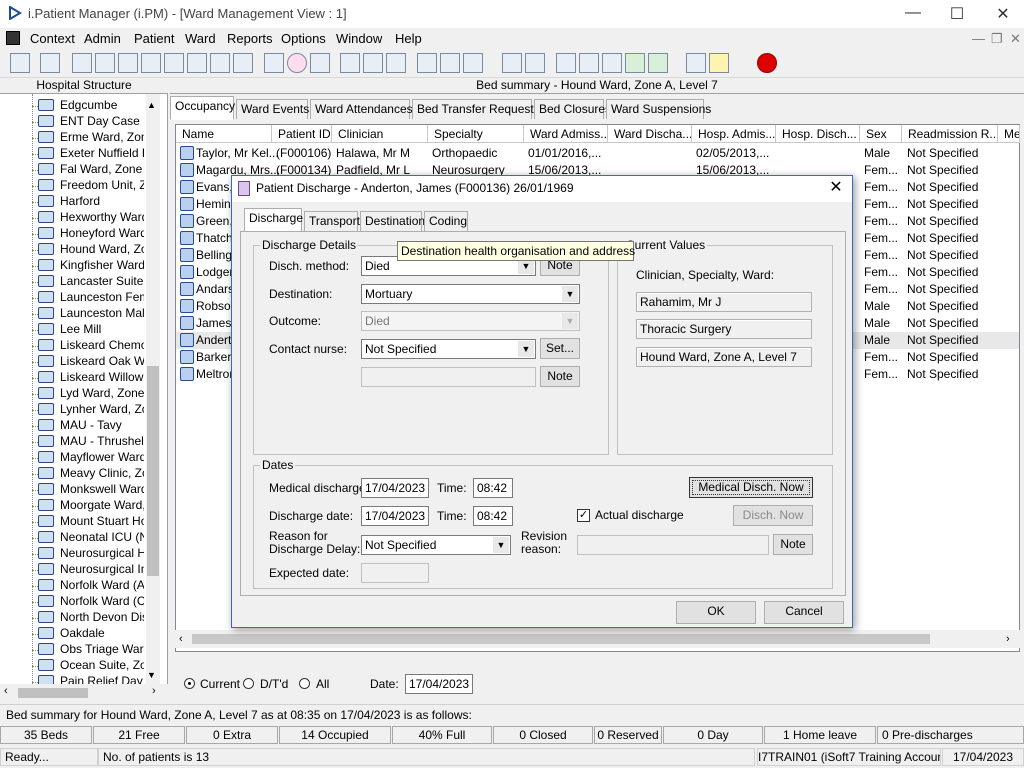 This screenshot has width=1024, height=768. Describe the element at coordinates (153, 471) in the screenshot. I see `tree-scroll-thumb` at that location.